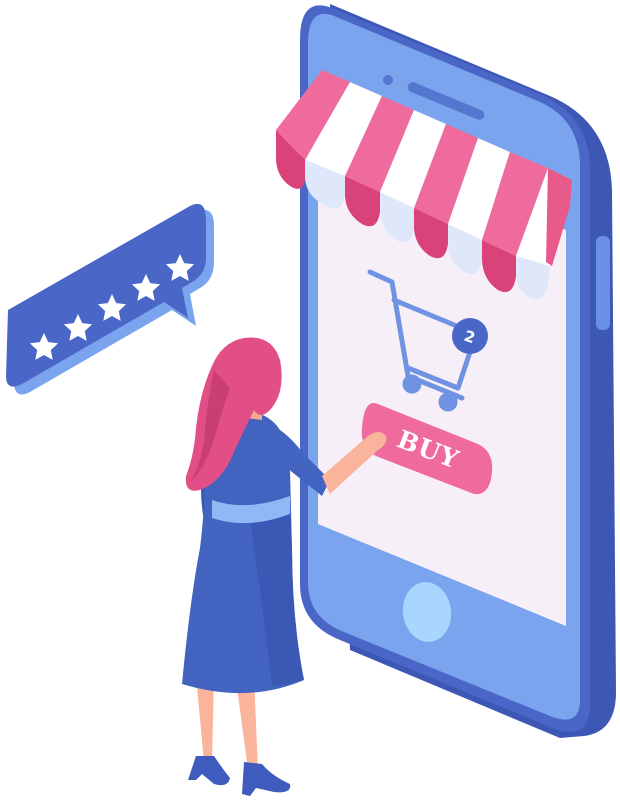 This screenshot has height=800, width=620. Describe the element at coordinates (470, 336) in the screenshot. I see `cart-badge: 2` at that location.